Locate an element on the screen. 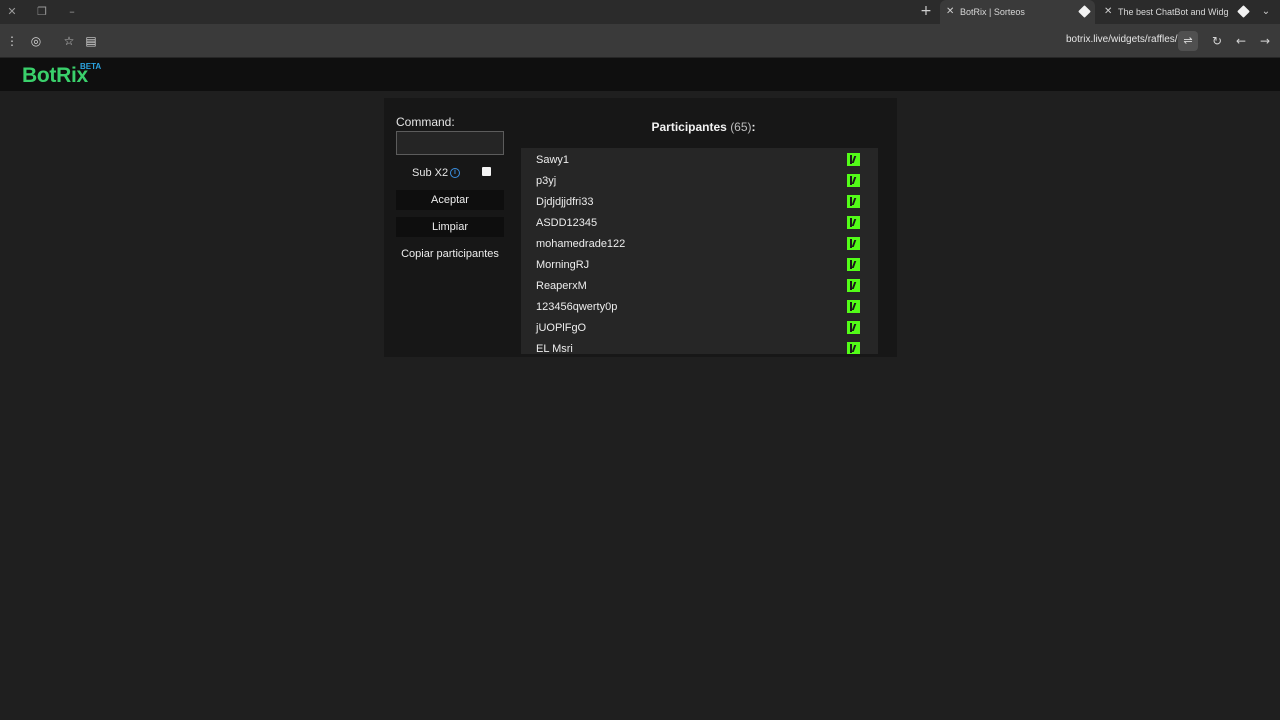 This screenshot has width=1280, height=720. tab-title: BotRix | Sorteos is located at coordinates (992, 12).